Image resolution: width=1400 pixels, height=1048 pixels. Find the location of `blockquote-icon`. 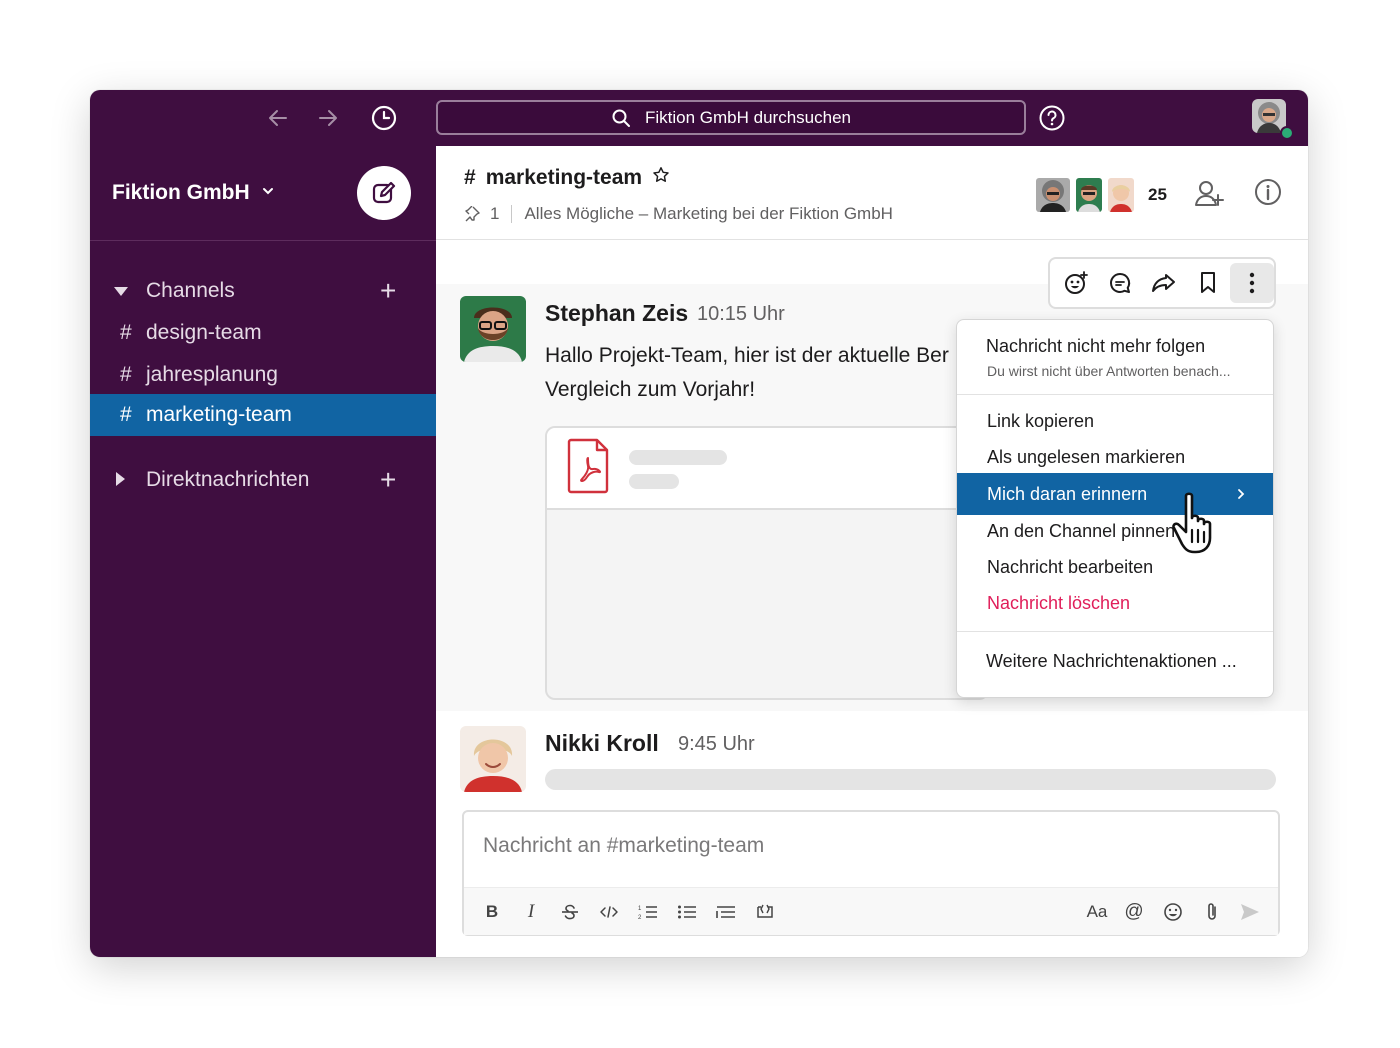

blockquote-icon is located at coordinates (726, 912).